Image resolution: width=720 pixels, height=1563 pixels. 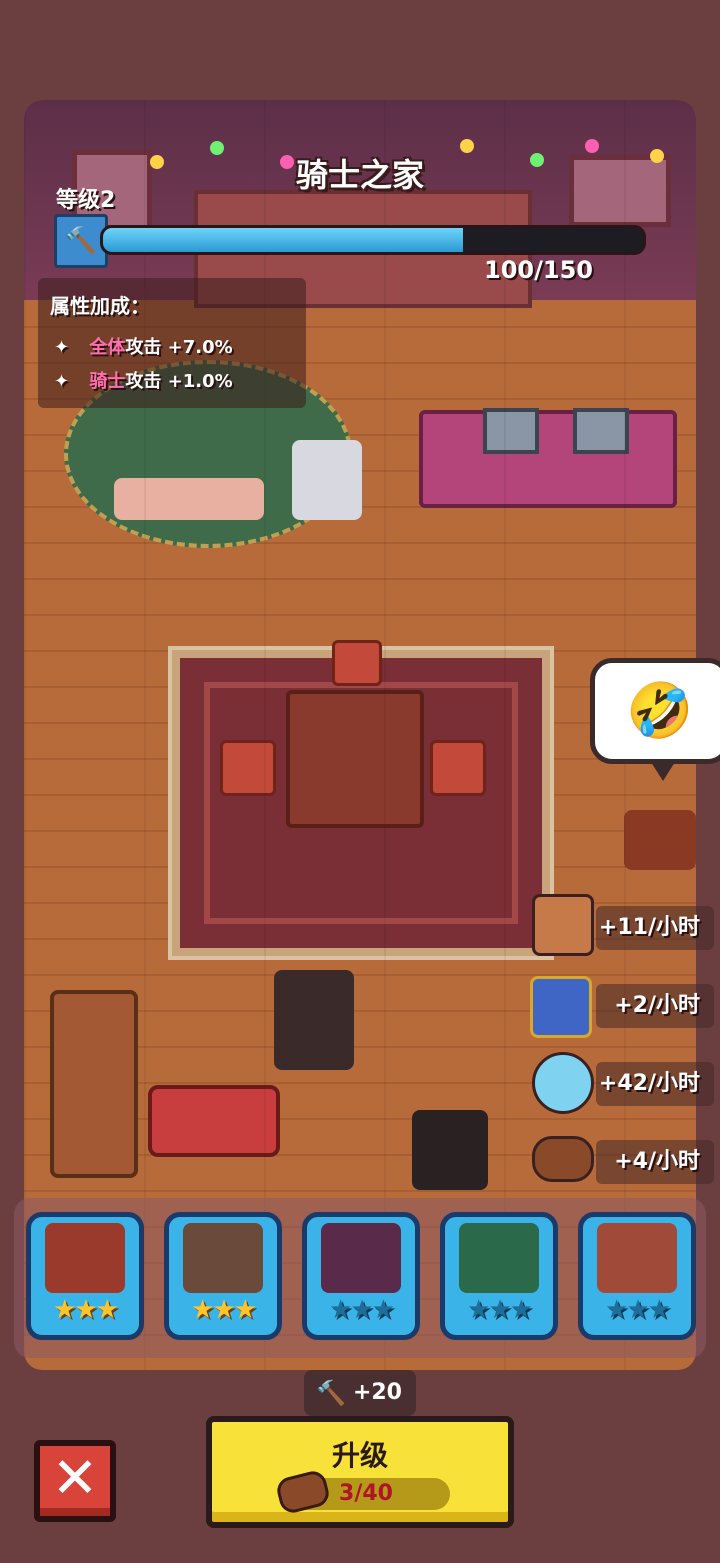 What do you see at coordinates (450, 1150) in the screenshot?
I see `ninja-character` at bounding box center [450, 1150].